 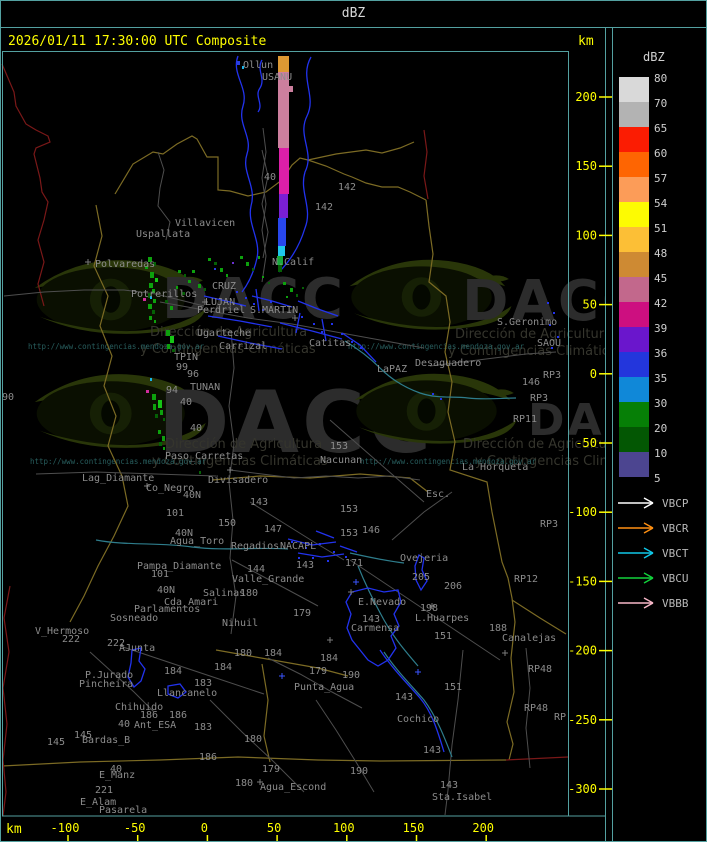 I want to click on map-label: Bardas_B, so click(x=106, y=740).